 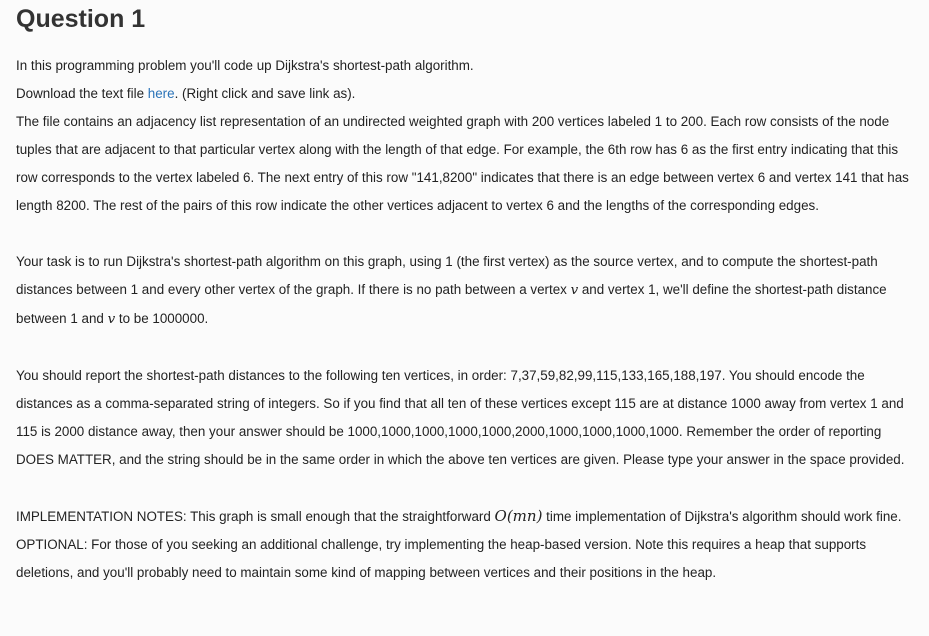 What do you see at coordinates (574, 290) in the screenshot?
I see `task-variable-v: v` at bounding box center [574, 290].